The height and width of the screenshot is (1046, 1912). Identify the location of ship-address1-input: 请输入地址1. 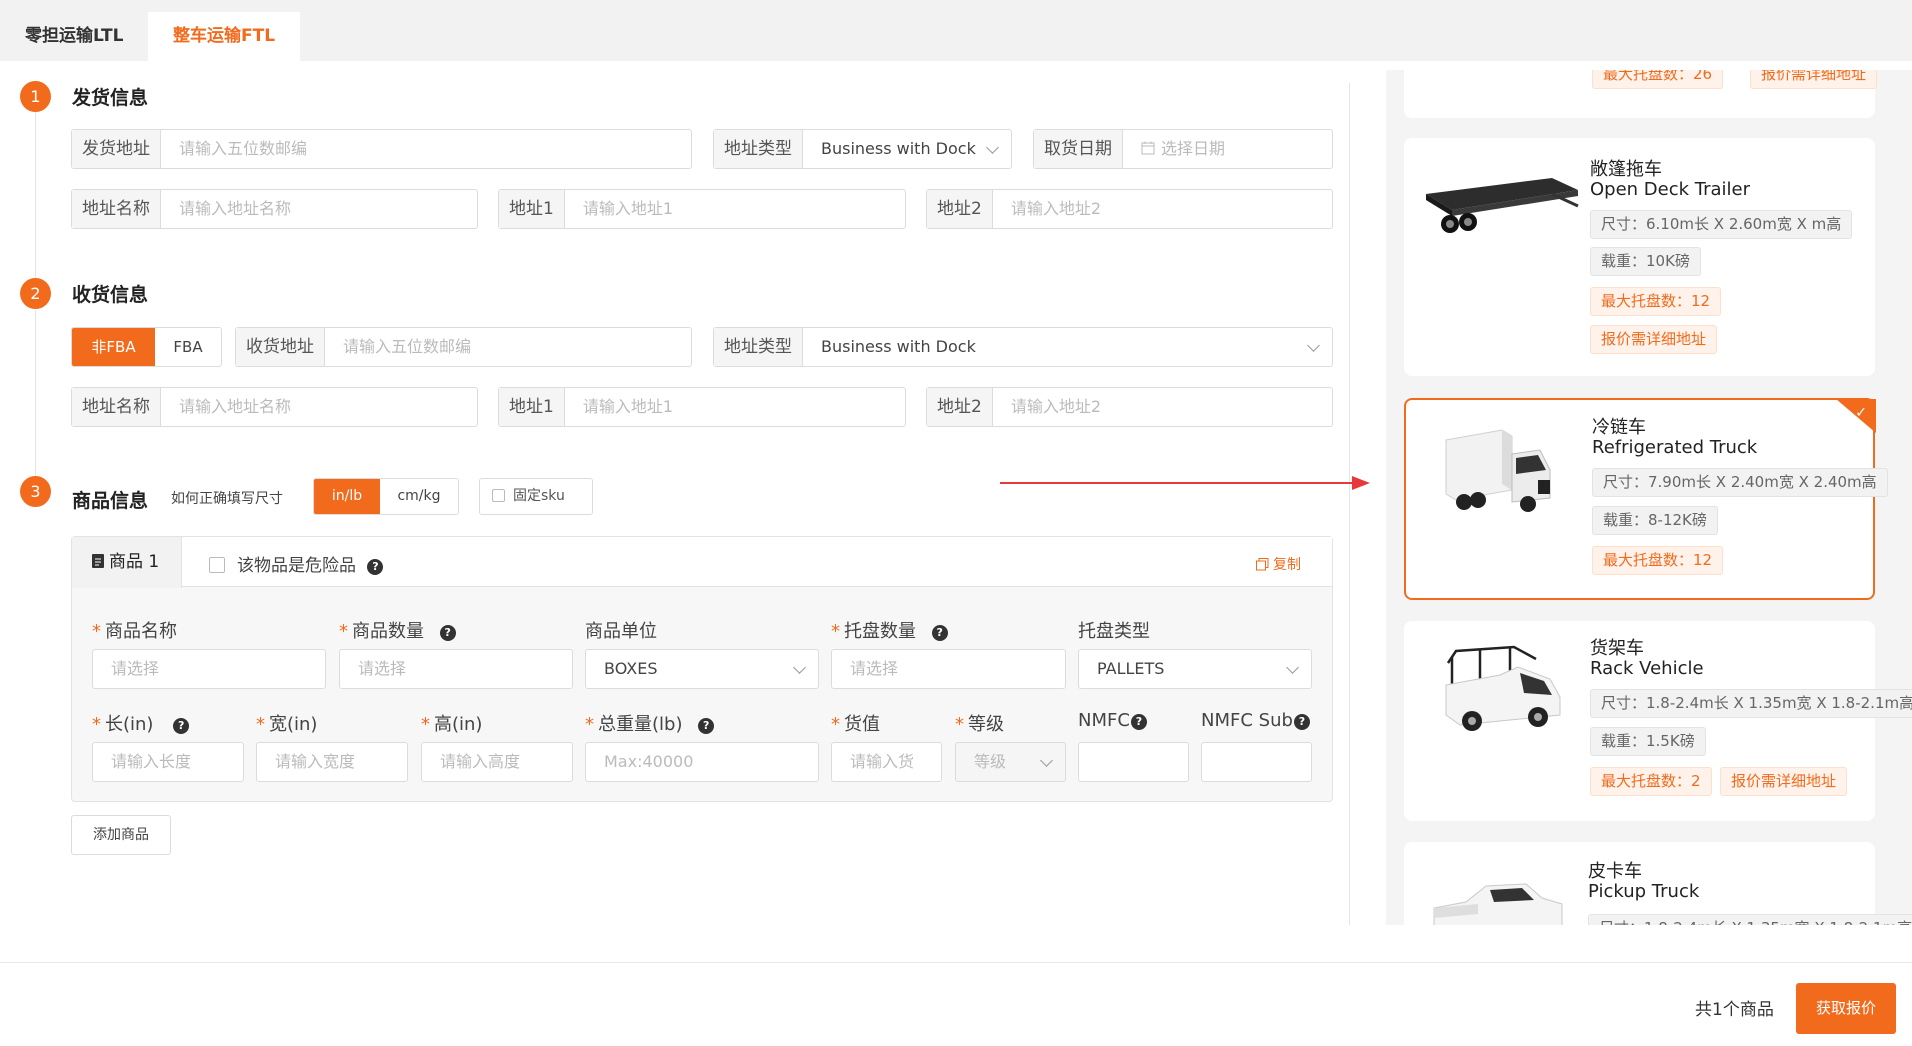
(735, 209).